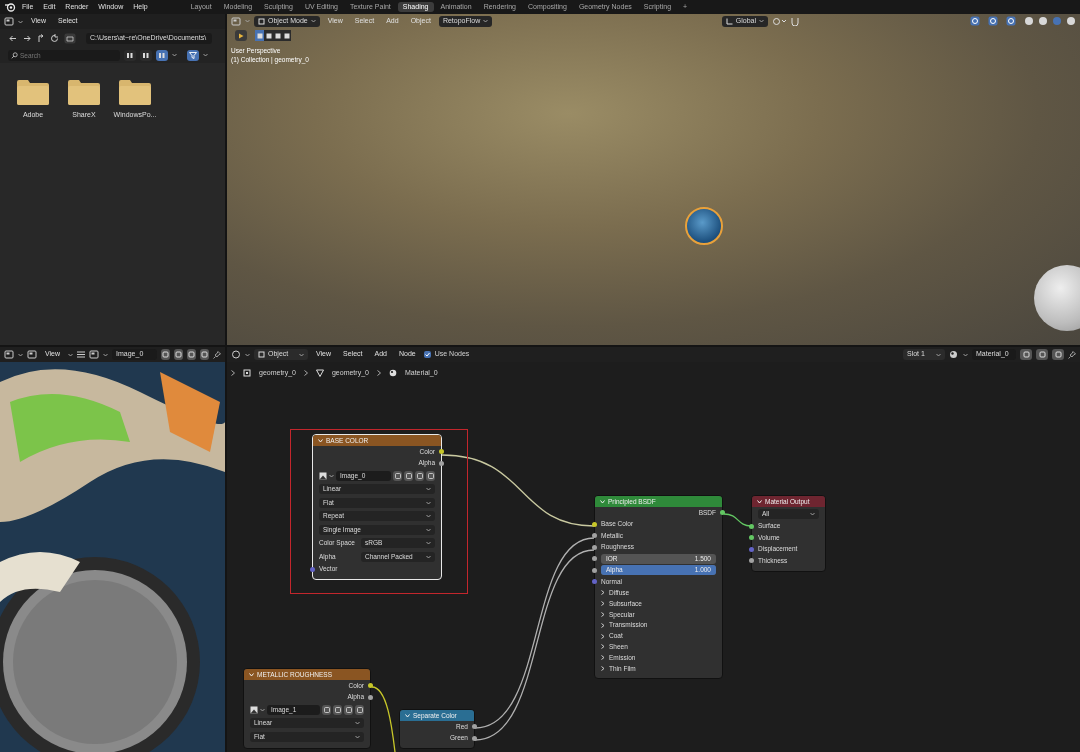  What do you see at coordinates (1043, 21) in the screenshot?
I see `solid-shading-icon` at bounding box center [1043, 21].